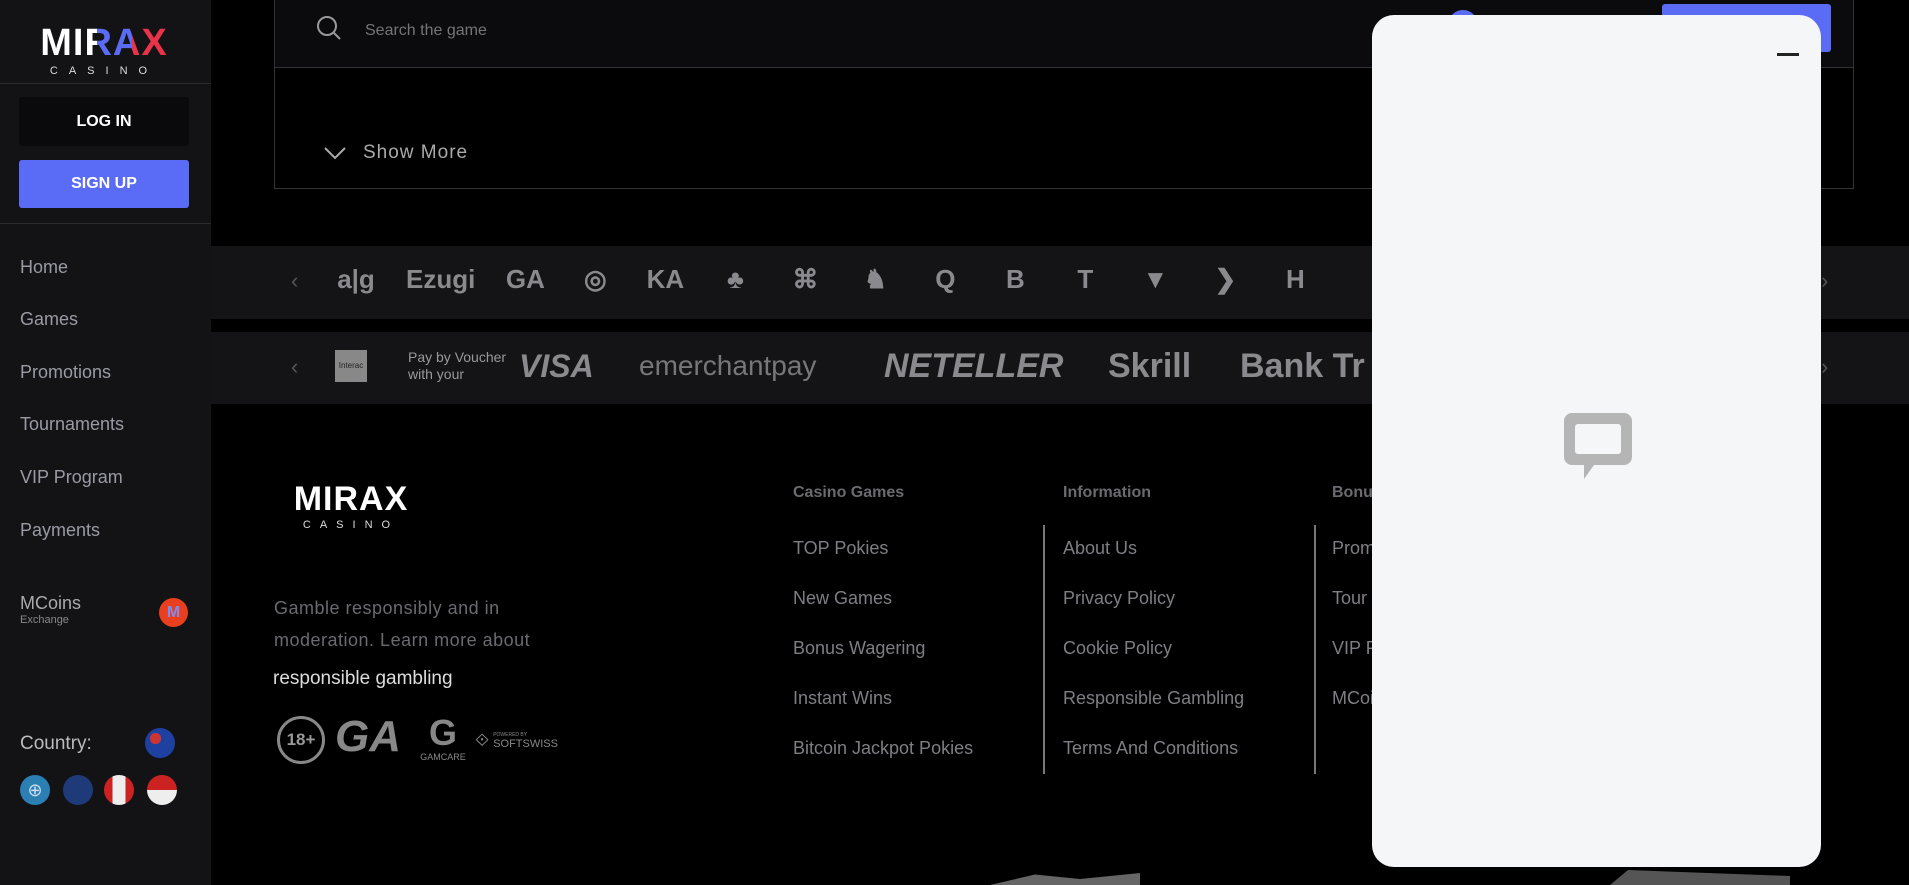 This screenshot has height=885, width=1909. I want to click on provider-logo: T, so click(1085, 279).